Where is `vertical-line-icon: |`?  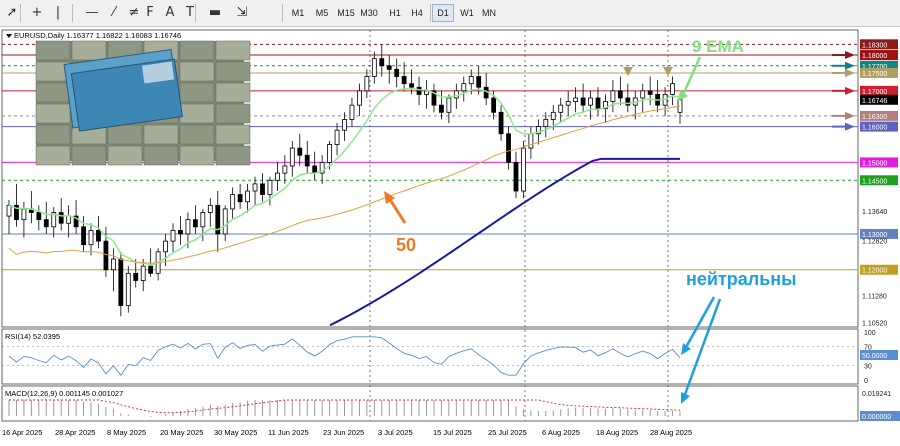
vertical-line-icon: | is located at coordinates (58, 13).